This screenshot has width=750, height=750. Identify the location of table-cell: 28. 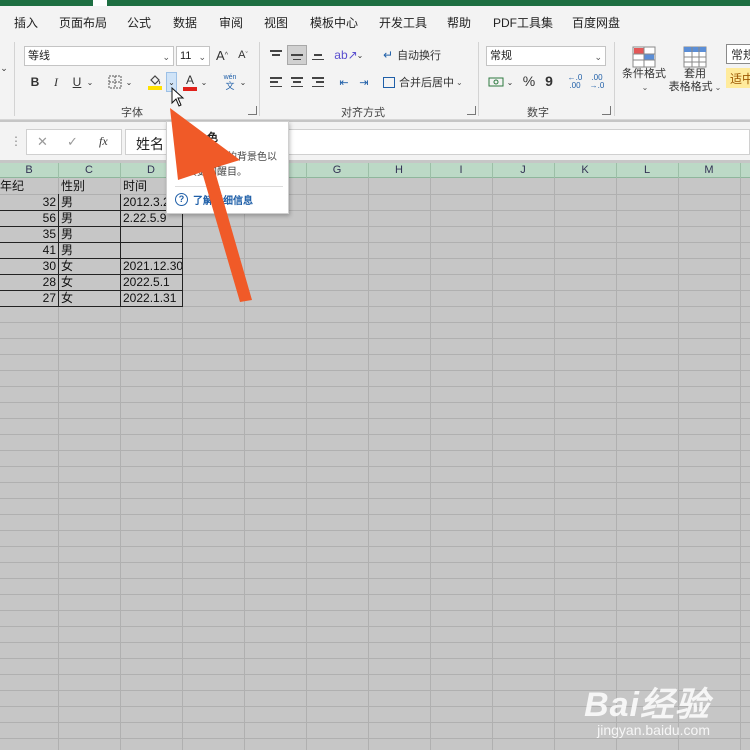
(28, 282).